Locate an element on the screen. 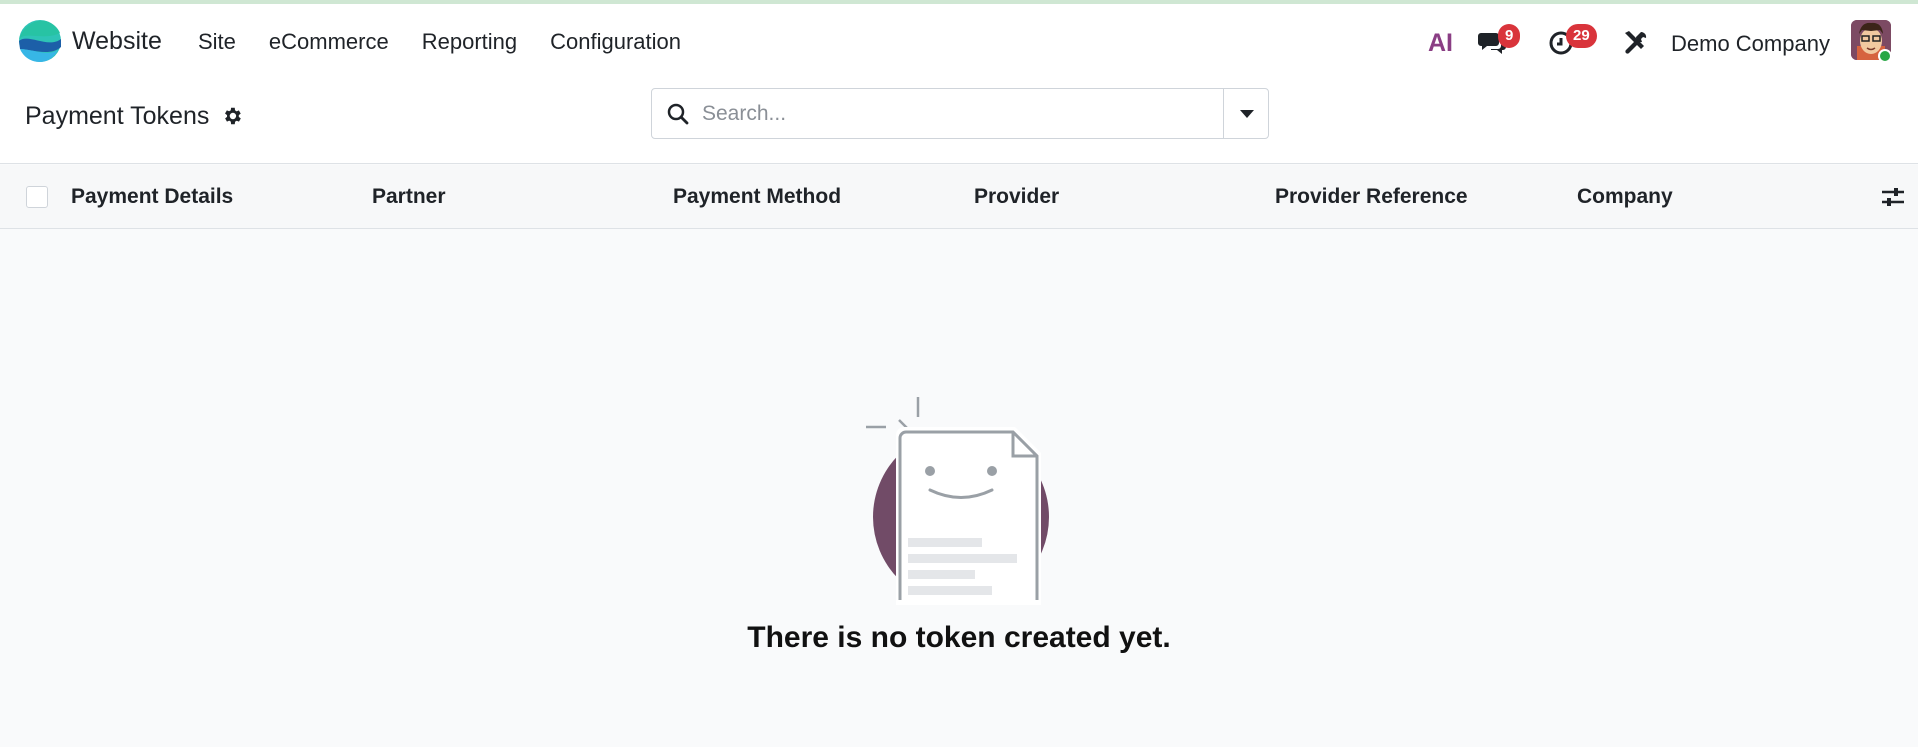 The image size is (1918, 747). online-status-dot is located at coordinates (1885, 56).